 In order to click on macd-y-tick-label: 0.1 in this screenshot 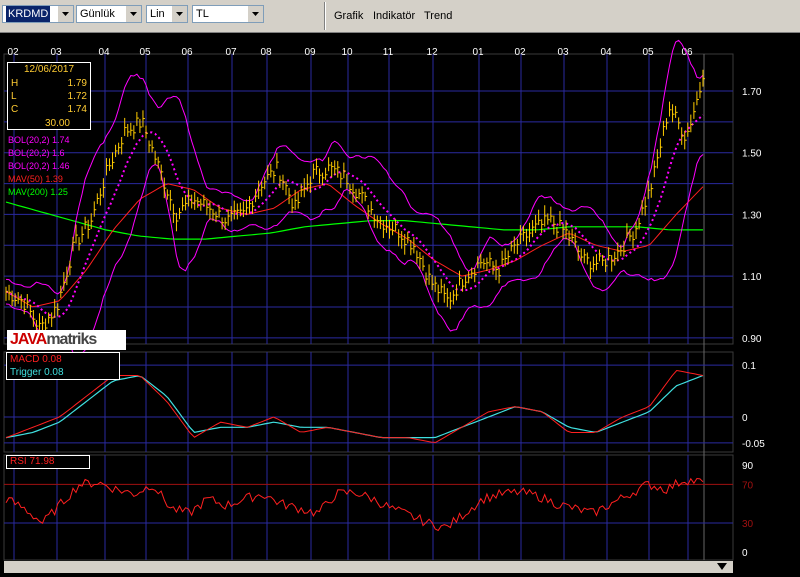, I will do `click(749, 366)`.